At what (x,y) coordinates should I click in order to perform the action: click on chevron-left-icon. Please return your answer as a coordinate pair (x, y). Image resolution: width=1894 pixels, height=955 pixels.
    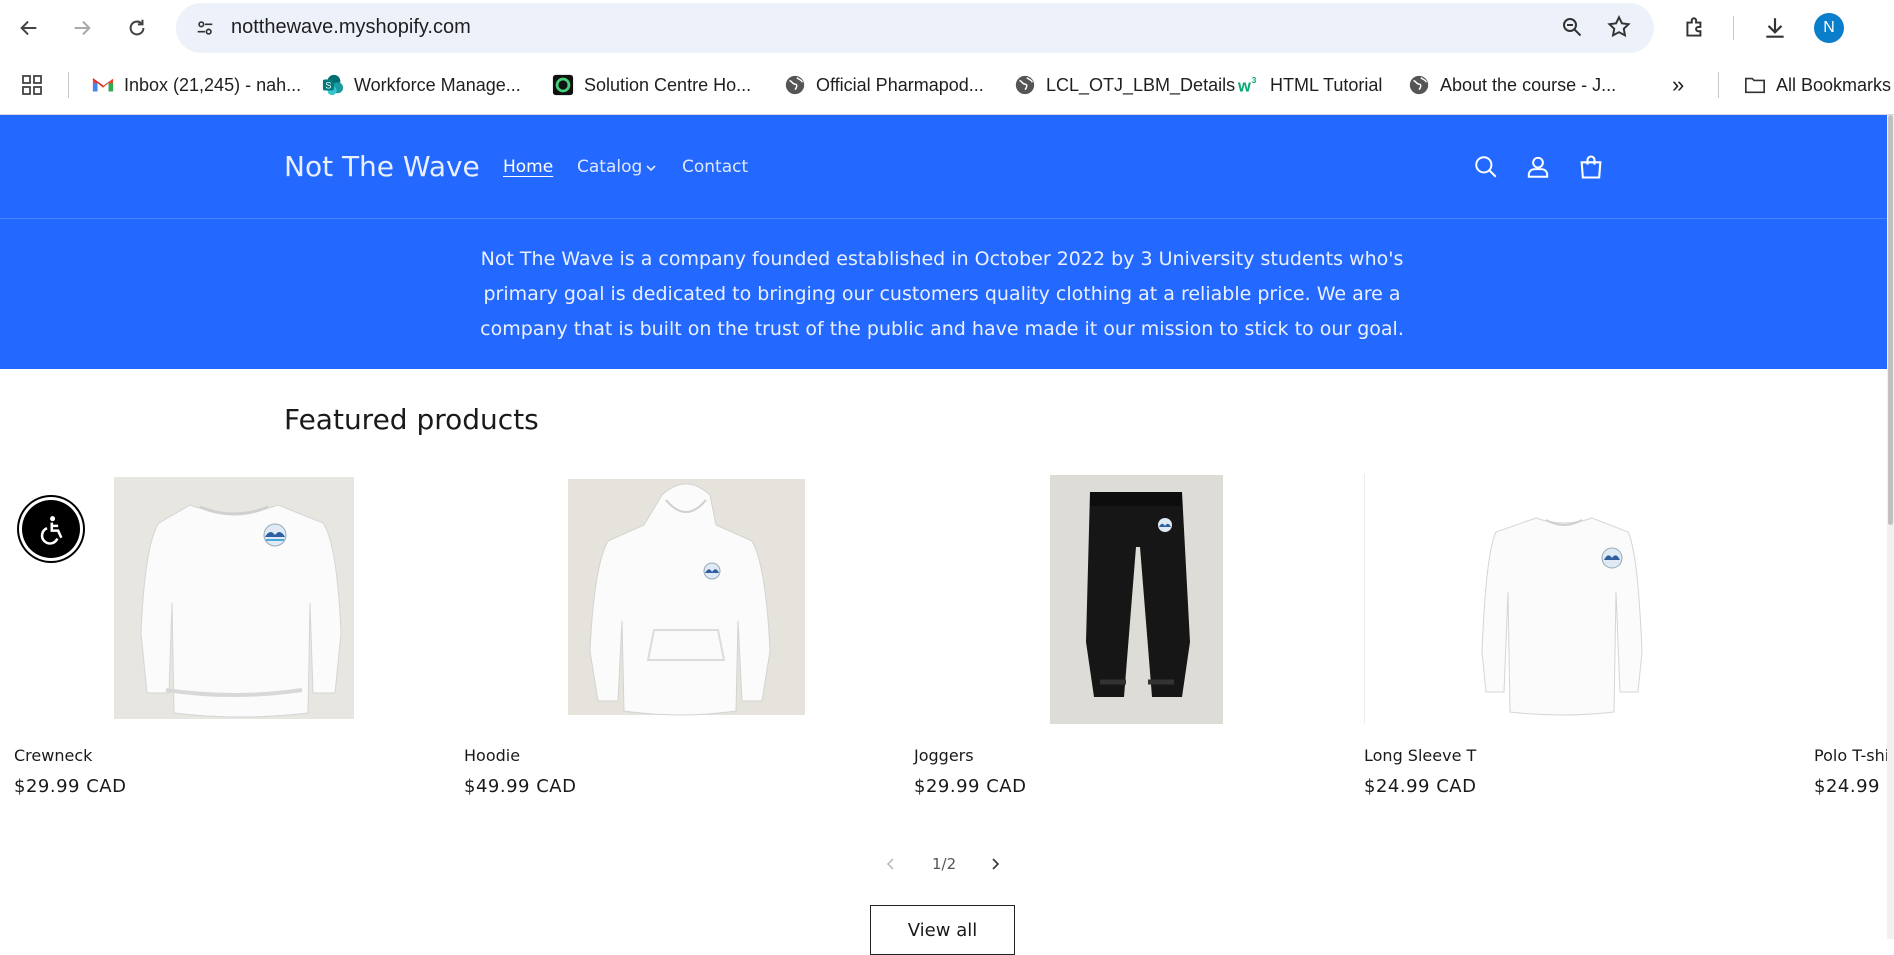
    Looking at the image, I should click on (890, 864).